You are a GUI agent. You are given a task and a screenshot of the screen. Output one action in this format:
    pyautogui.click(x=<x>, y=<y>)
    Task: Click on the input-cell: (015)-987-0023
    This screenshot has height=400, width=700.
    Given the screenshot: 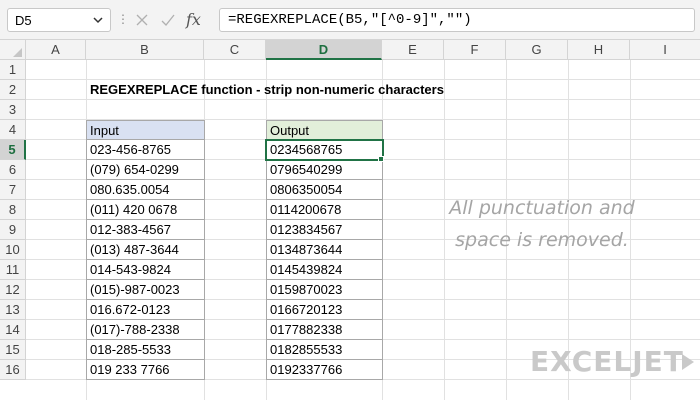 What is the action you would take?
    pyautogui.click(x=145, y=290)
    